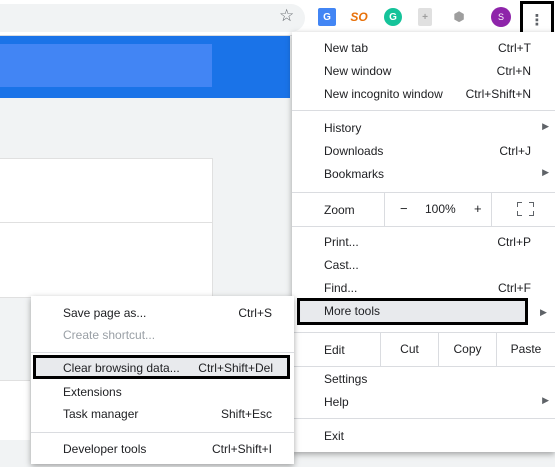  I want to click on submenu-item-task-manager: Task manager Shift+Esc, so click(162, 414).